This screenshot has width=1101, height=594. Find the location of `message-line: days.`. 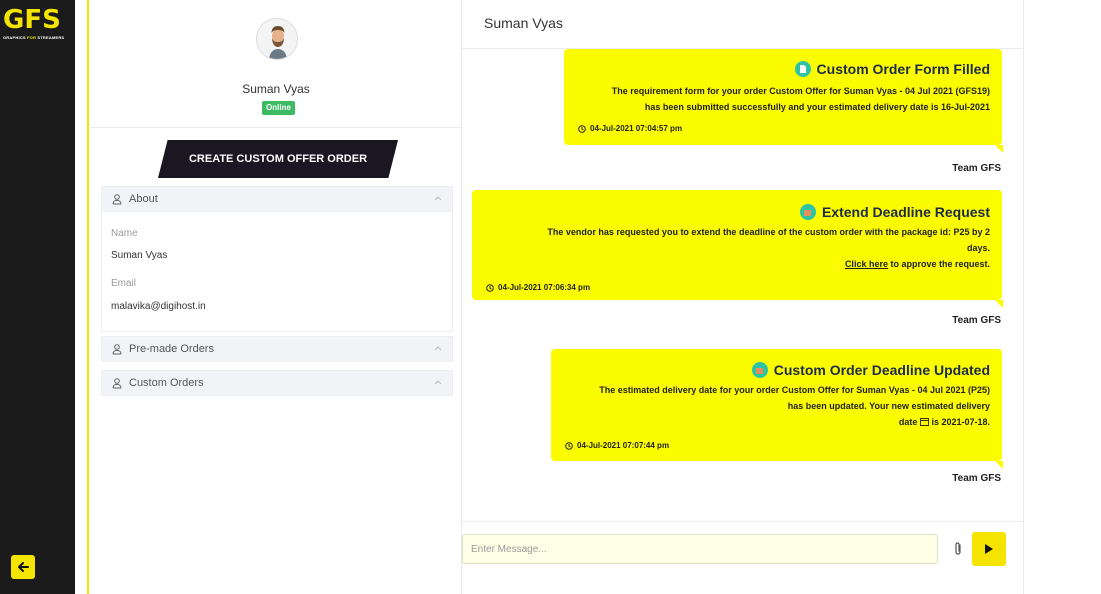

message-line: days. is located at coordinates (978, 248).